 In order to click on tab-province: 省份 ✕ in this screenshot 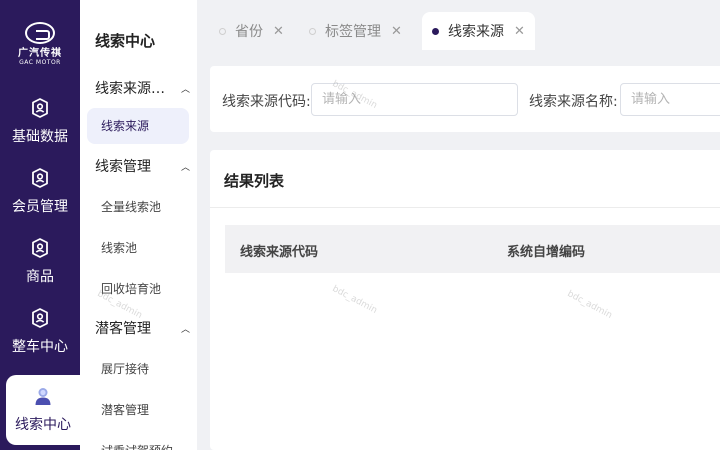, I will do `click(251, 31)`.